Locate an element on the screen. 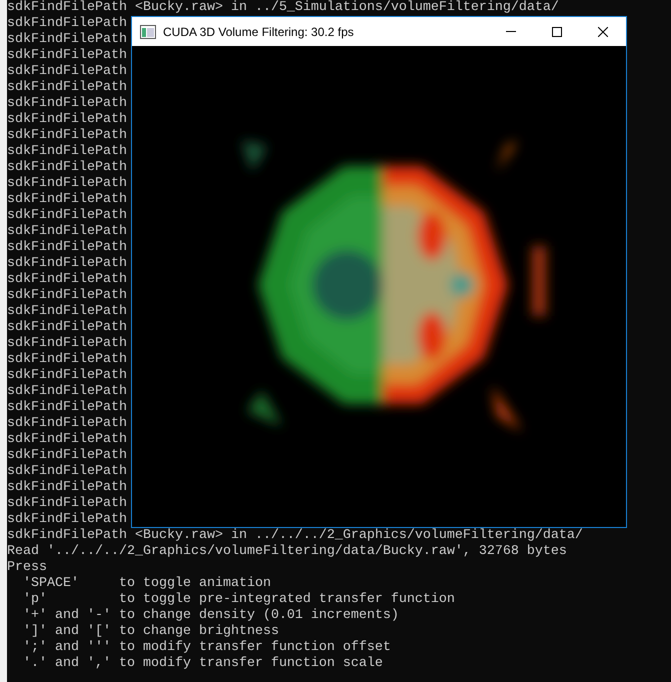 The image size is (671, 682). close-icon is located at coordinates (603, 31).